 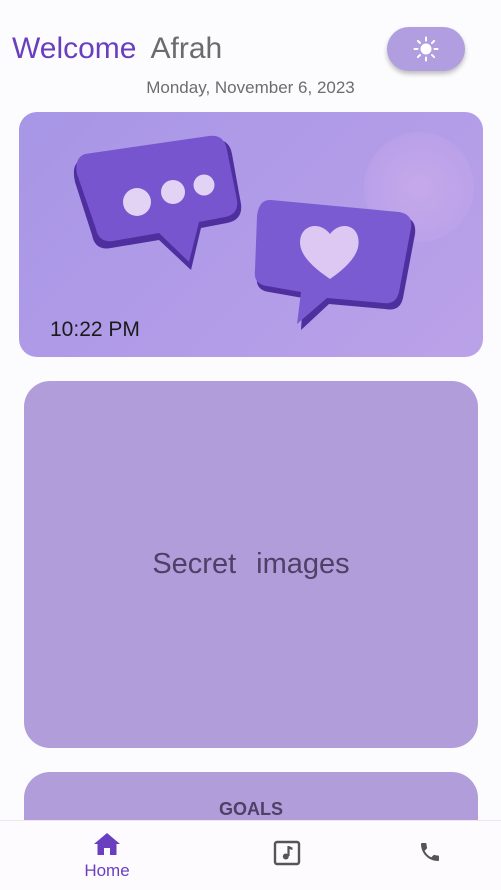 What do you see at coordinates (335, 264) in the screenshot?
I see `heart-bubble-icon` at bounding box center [335, 264].